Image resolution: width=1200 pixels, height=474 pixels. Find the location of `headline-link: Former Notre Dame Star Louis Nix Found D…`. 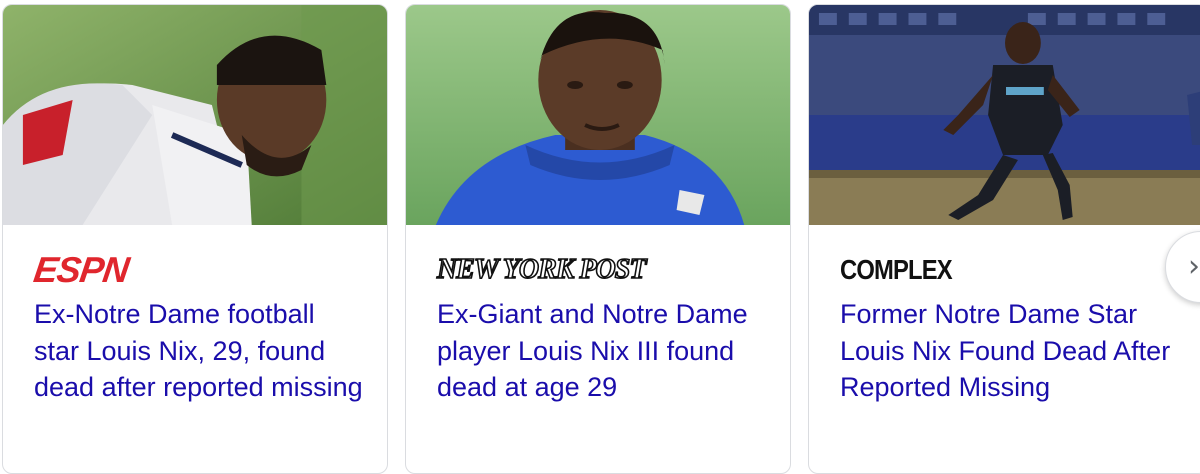

headline-link: Former Notre Dame Star Louis Nix Found D… is located at coordinates (1013, 351).